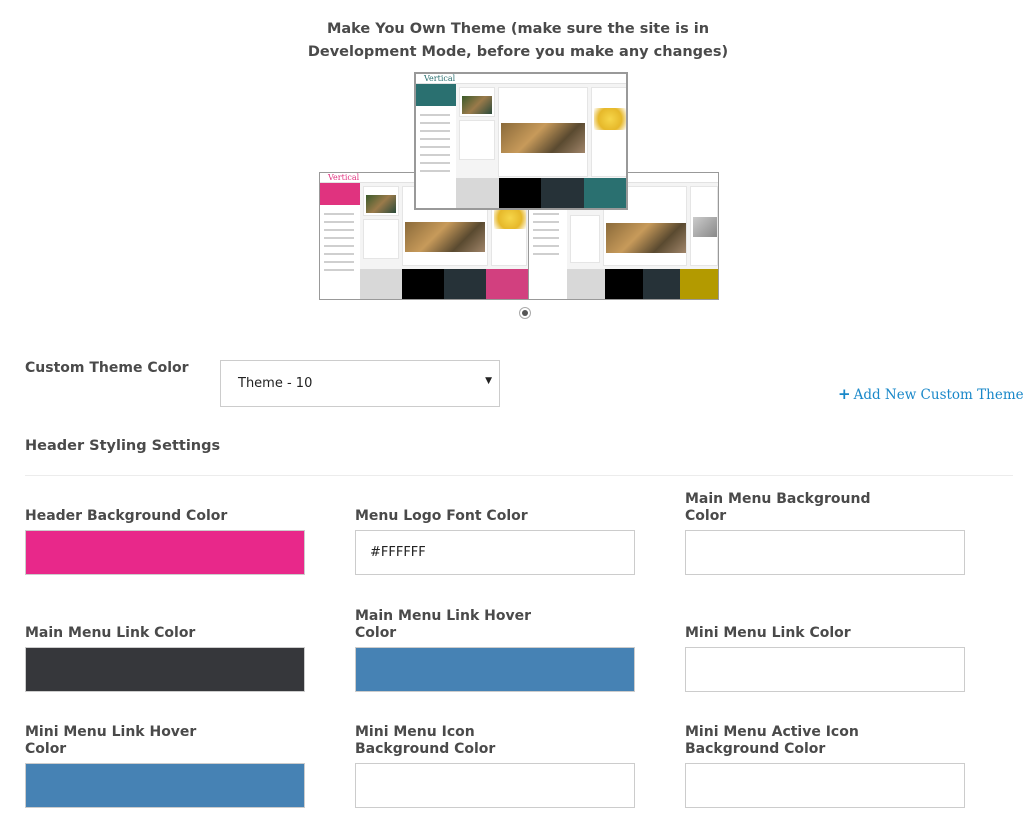 This screenshot has height=827, width=1036. I want to click on mini-menu-icon-background-color-input, so click(495, 785).